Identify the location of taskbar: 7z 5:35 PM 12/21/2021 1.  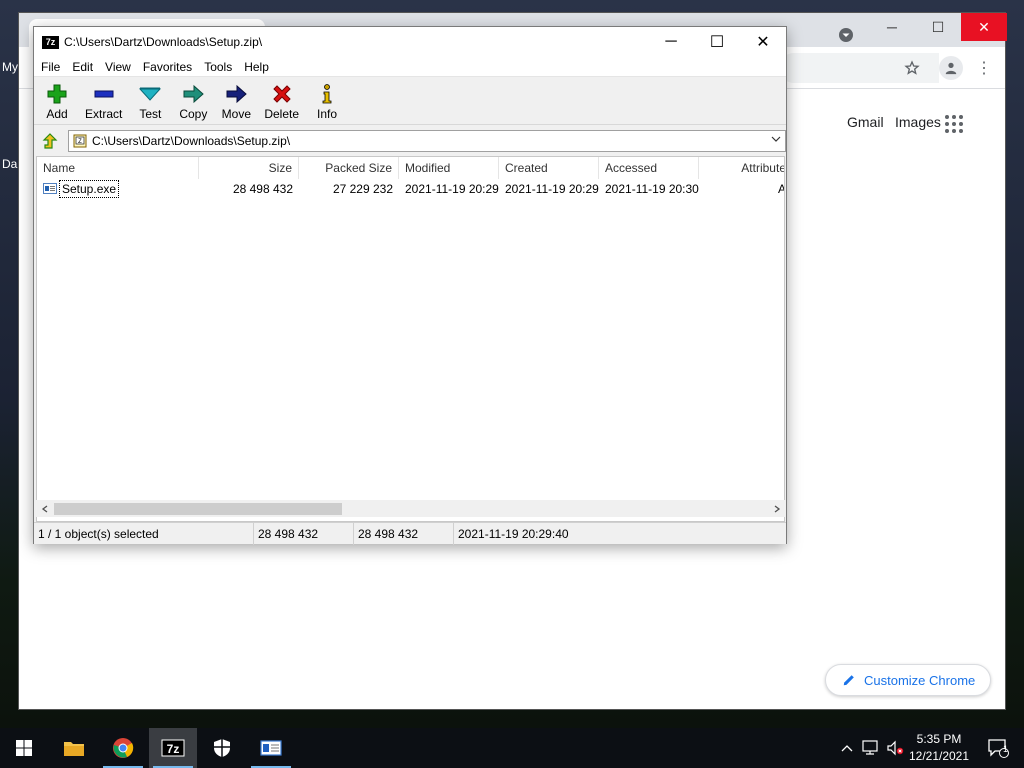
(512, 748).